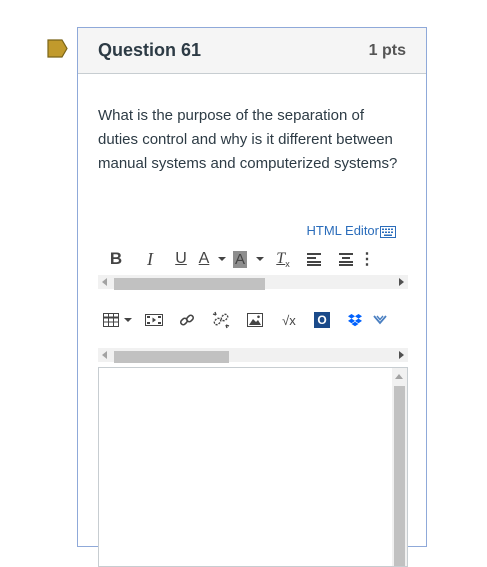 The height and width of the screenshot is (567, 487). Describe the element at coordinates (399, 376) in the screenshot. I see `scroll-up-icon` at that location.